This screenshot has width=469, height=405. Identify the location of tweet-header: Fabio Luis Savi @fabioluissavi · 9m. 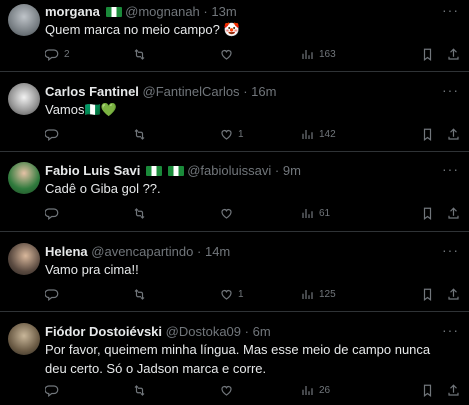
(173, 171).